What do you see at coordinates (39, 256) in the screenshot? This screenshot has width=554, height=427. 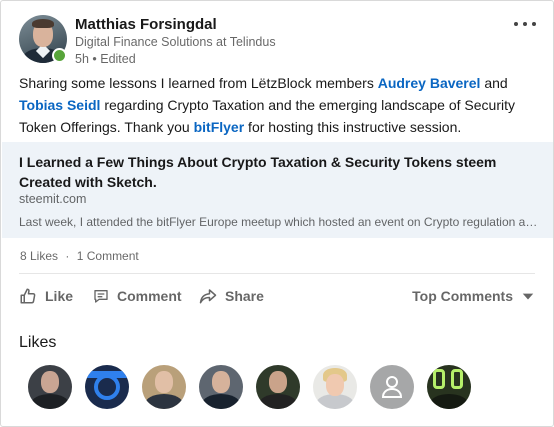 I see `likes-count: 8 Likes` at bounding box center [39, 256].